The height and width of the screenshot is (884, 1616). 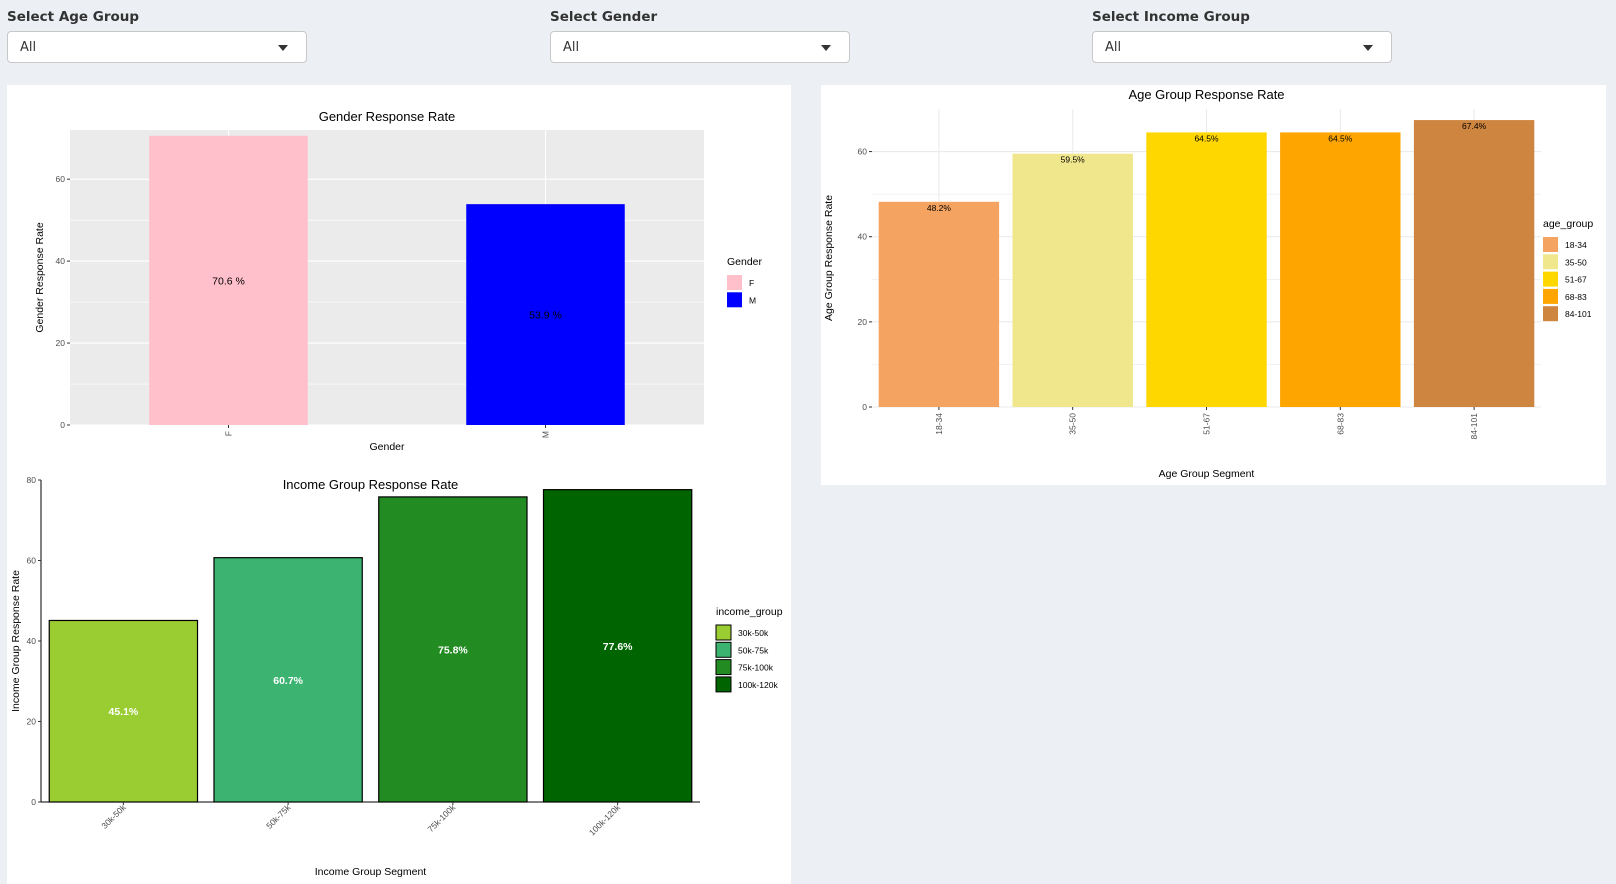 What do you see at coordinates (1576, 245) in the screenshot?
I see `legend-label: 18-34` at bounding box center [1576, 245].